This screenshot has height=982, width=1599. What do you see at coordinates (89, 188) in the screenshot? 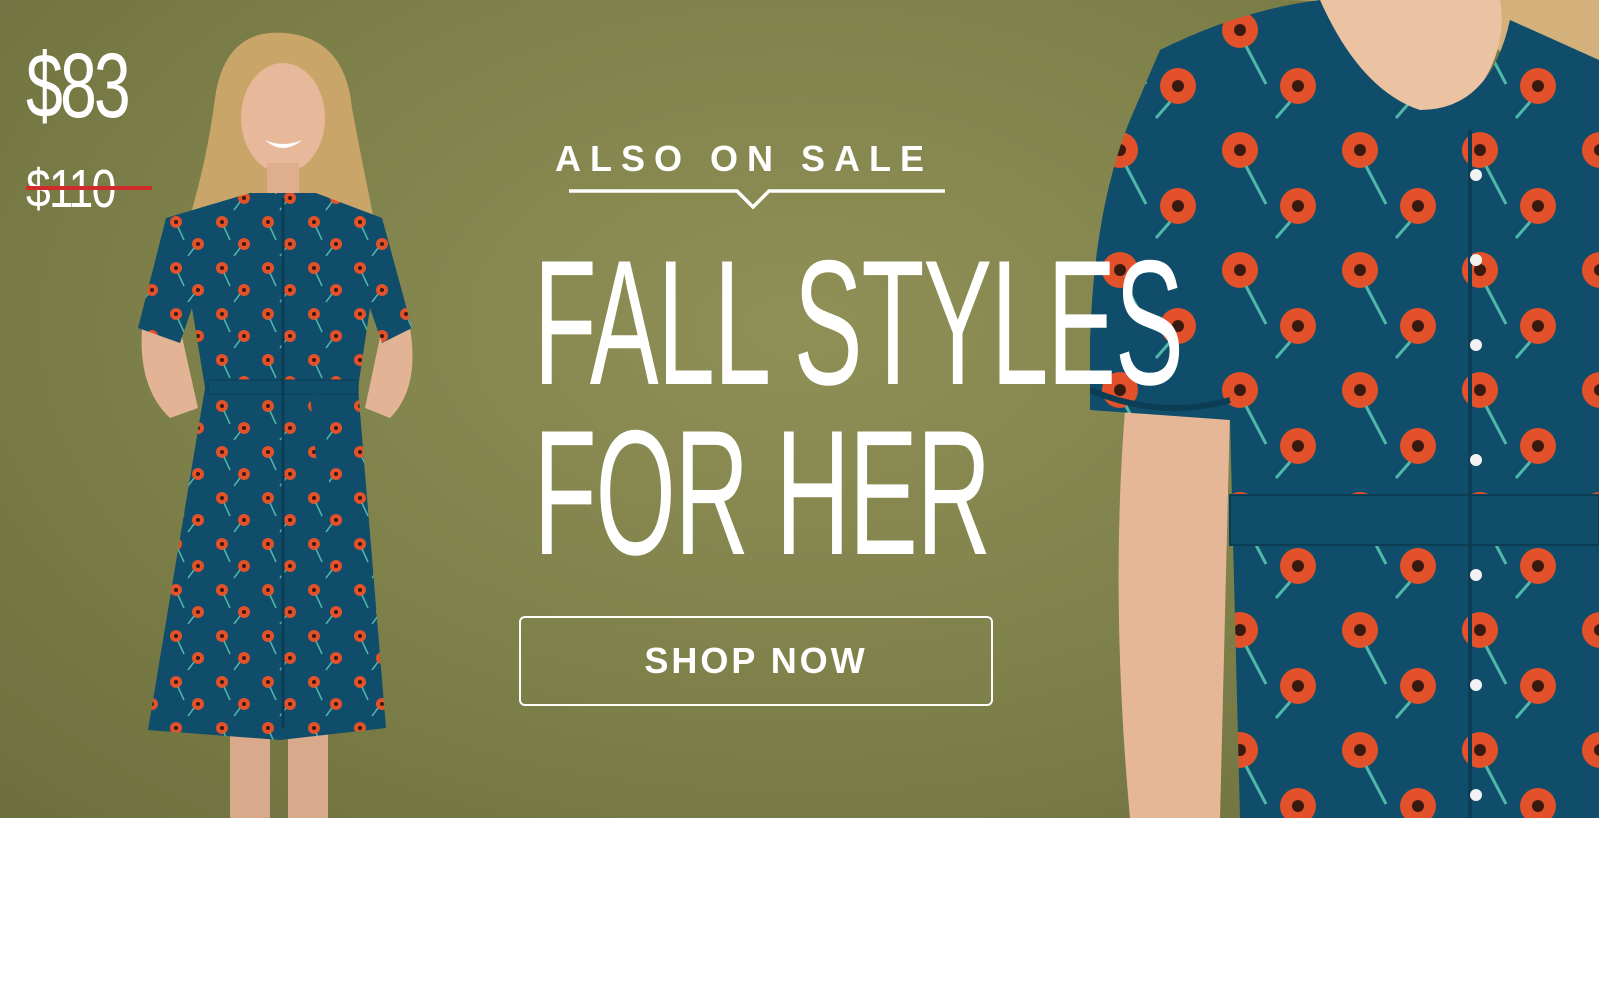
I see `strikethrough-line` at bounding box center [89, 188].